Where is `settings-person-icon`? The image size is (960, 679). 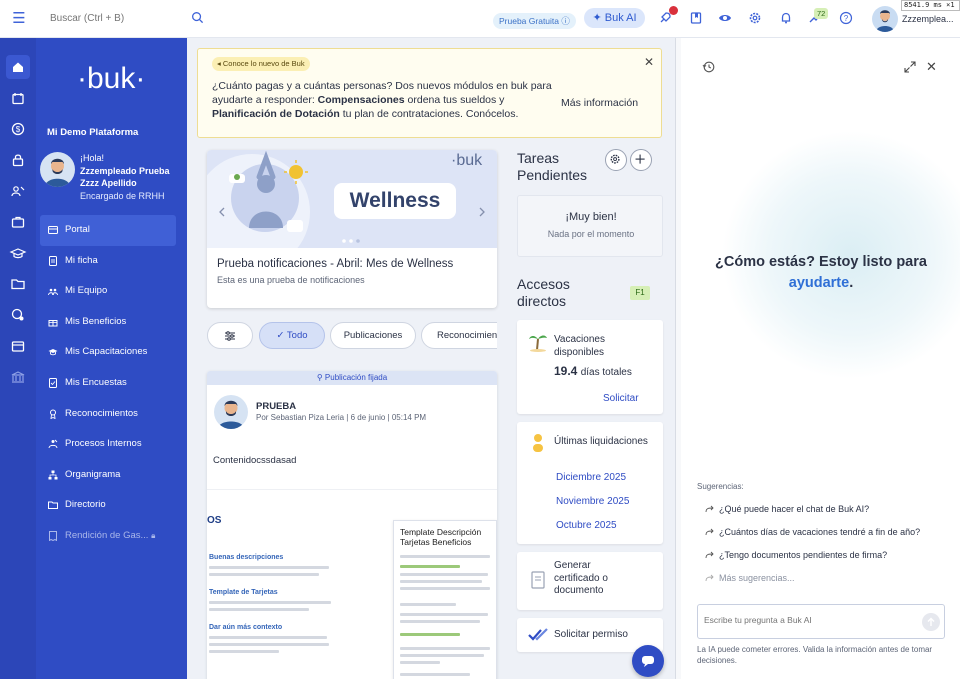
settings-person-icon is located at coordinates (18, 315).